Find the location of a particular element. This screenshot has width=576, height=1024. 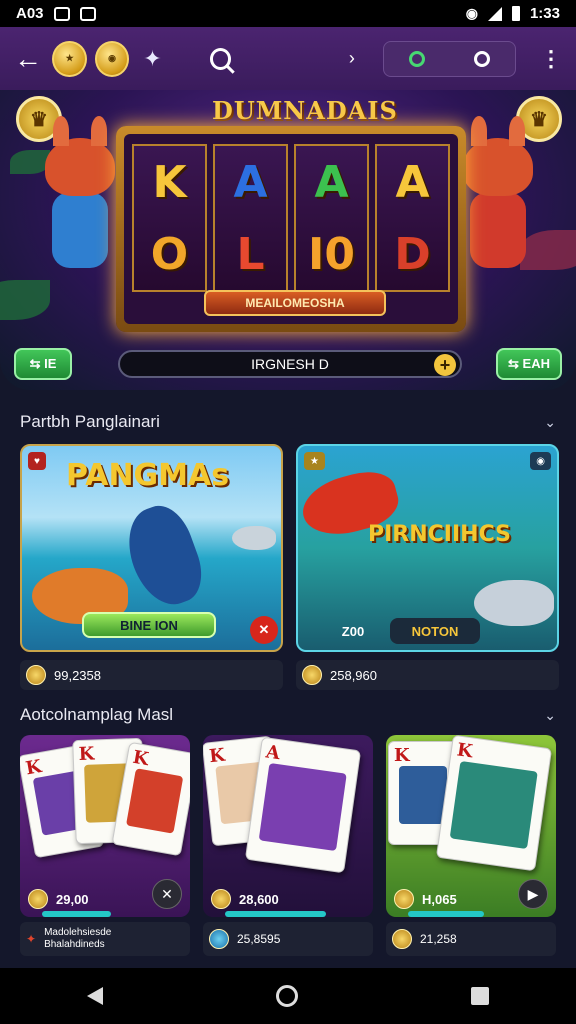

play-button: NOTON is located at coordinates (435, 631).